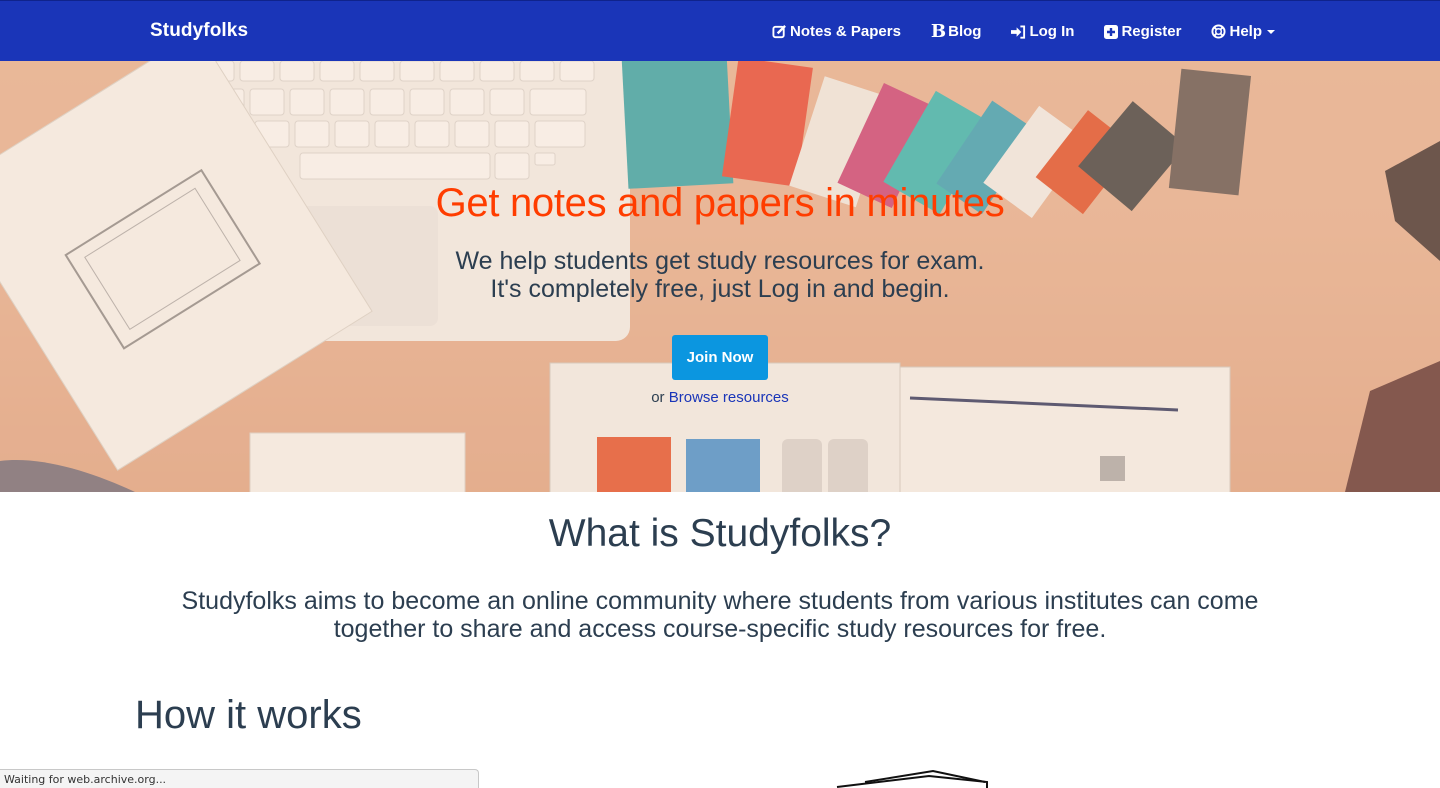 The image size is (1440, 788). Describe the element at coordinates (912, 778) in the screenshot. I see `cards-illustration` at that location.